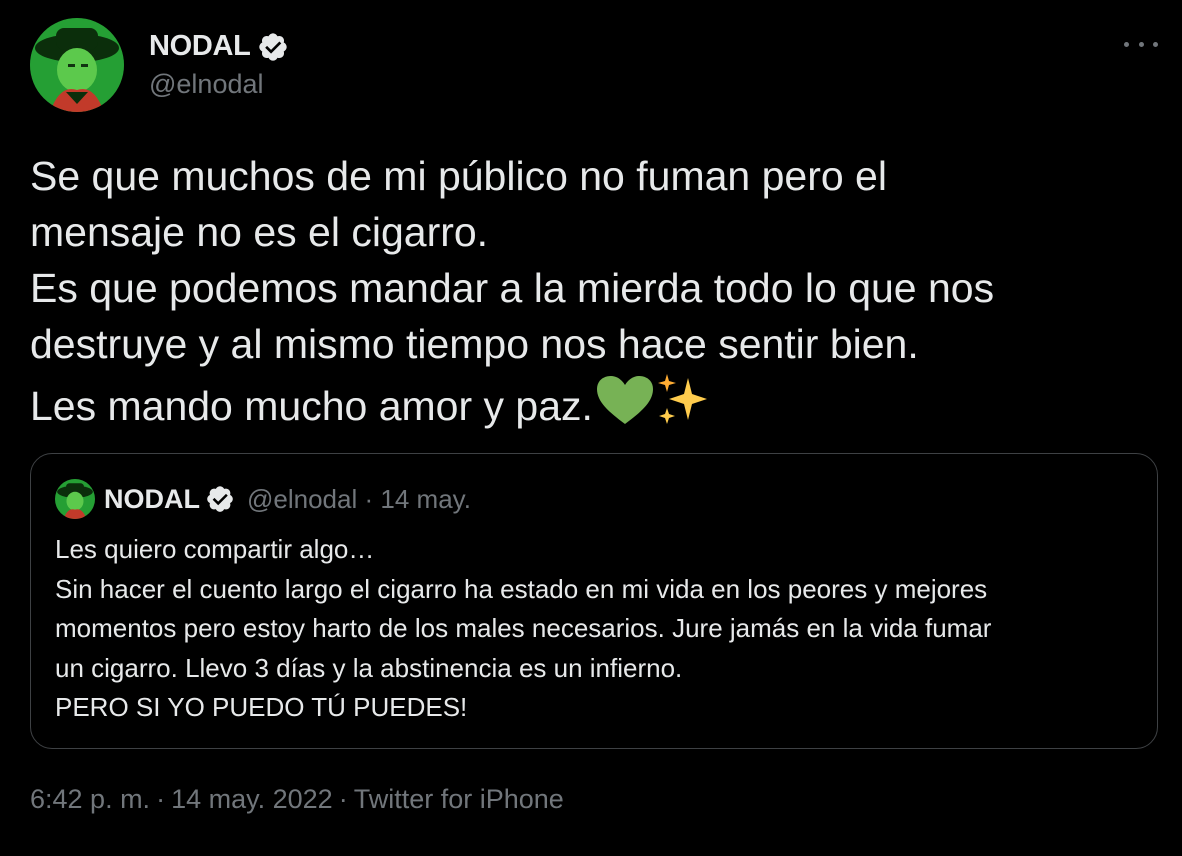  Describe the element at coordinates (624, 400) in the screenshot. I see `green-heart-icon` at that location.